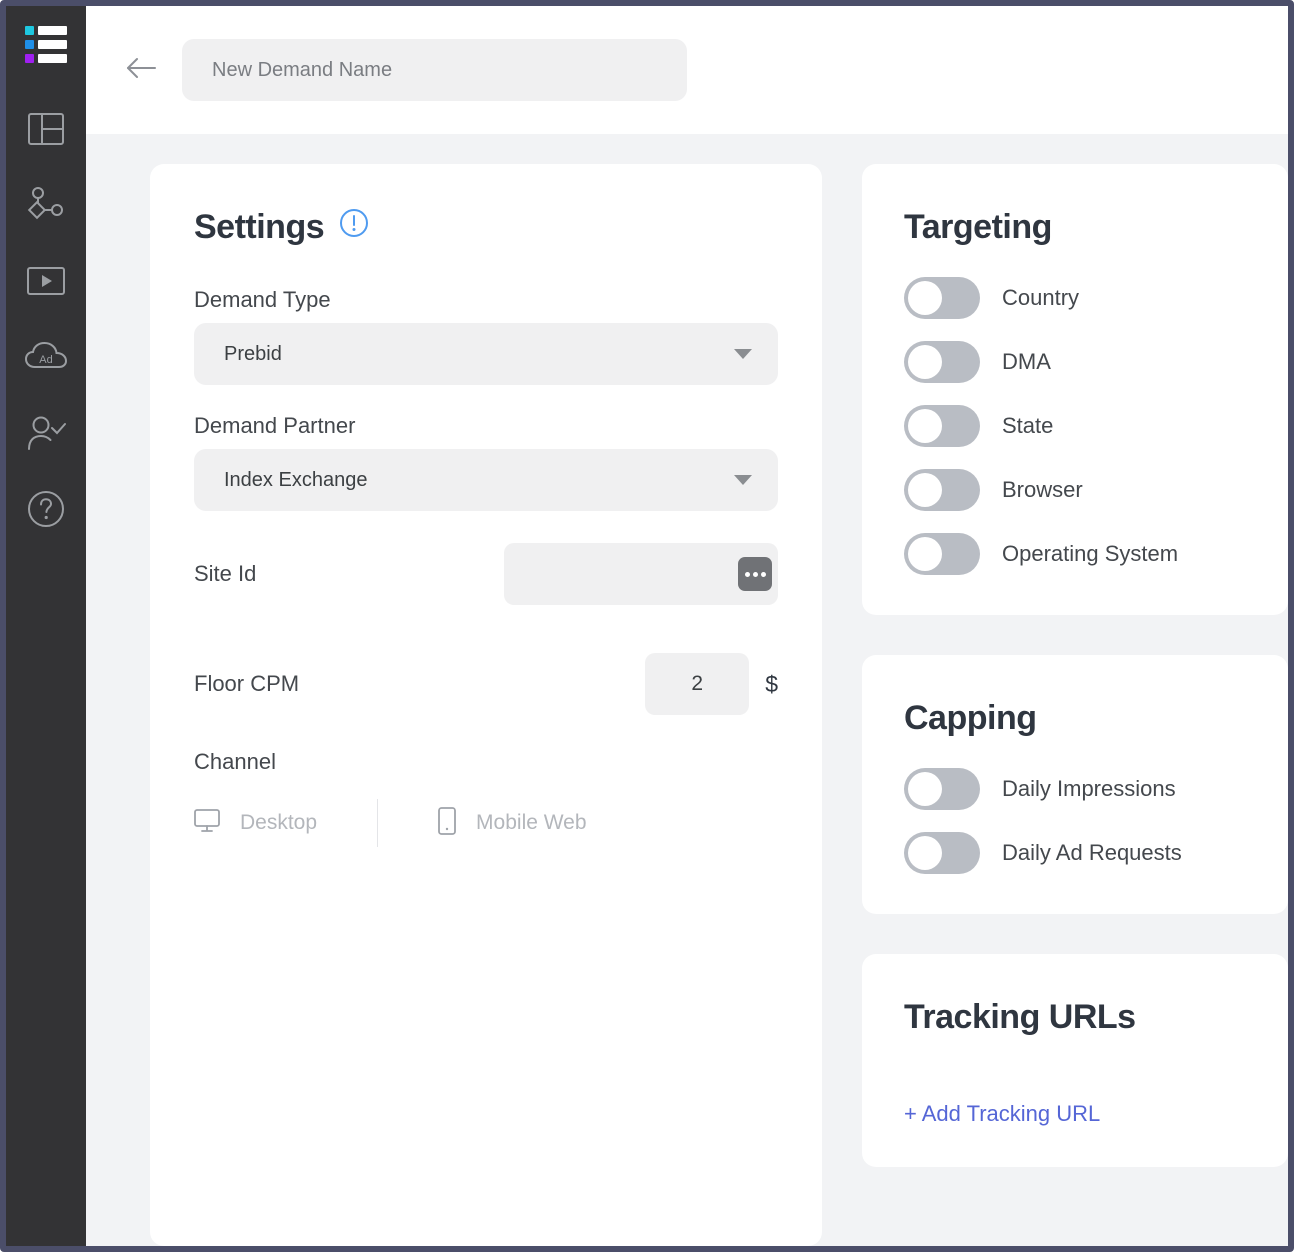  Describe the element at coordinates (1092, 852) in the screenshot. I see `toggle-label: Daily Ad Requests` at that location.